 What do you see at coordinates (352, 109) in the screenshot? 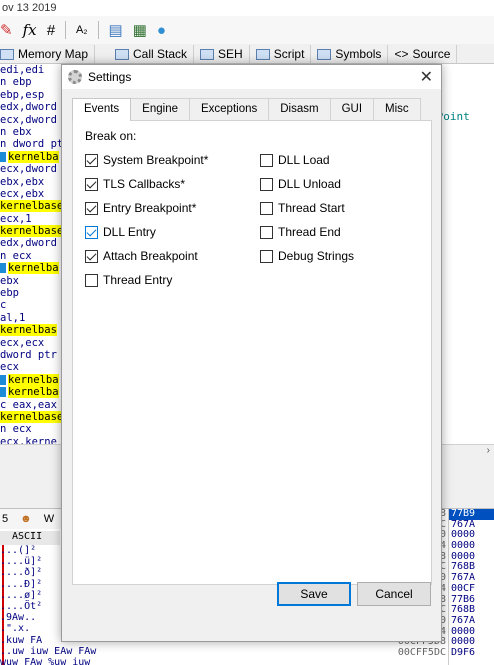
I see `tab-gui: GUI` at bounding box center [352, 109].